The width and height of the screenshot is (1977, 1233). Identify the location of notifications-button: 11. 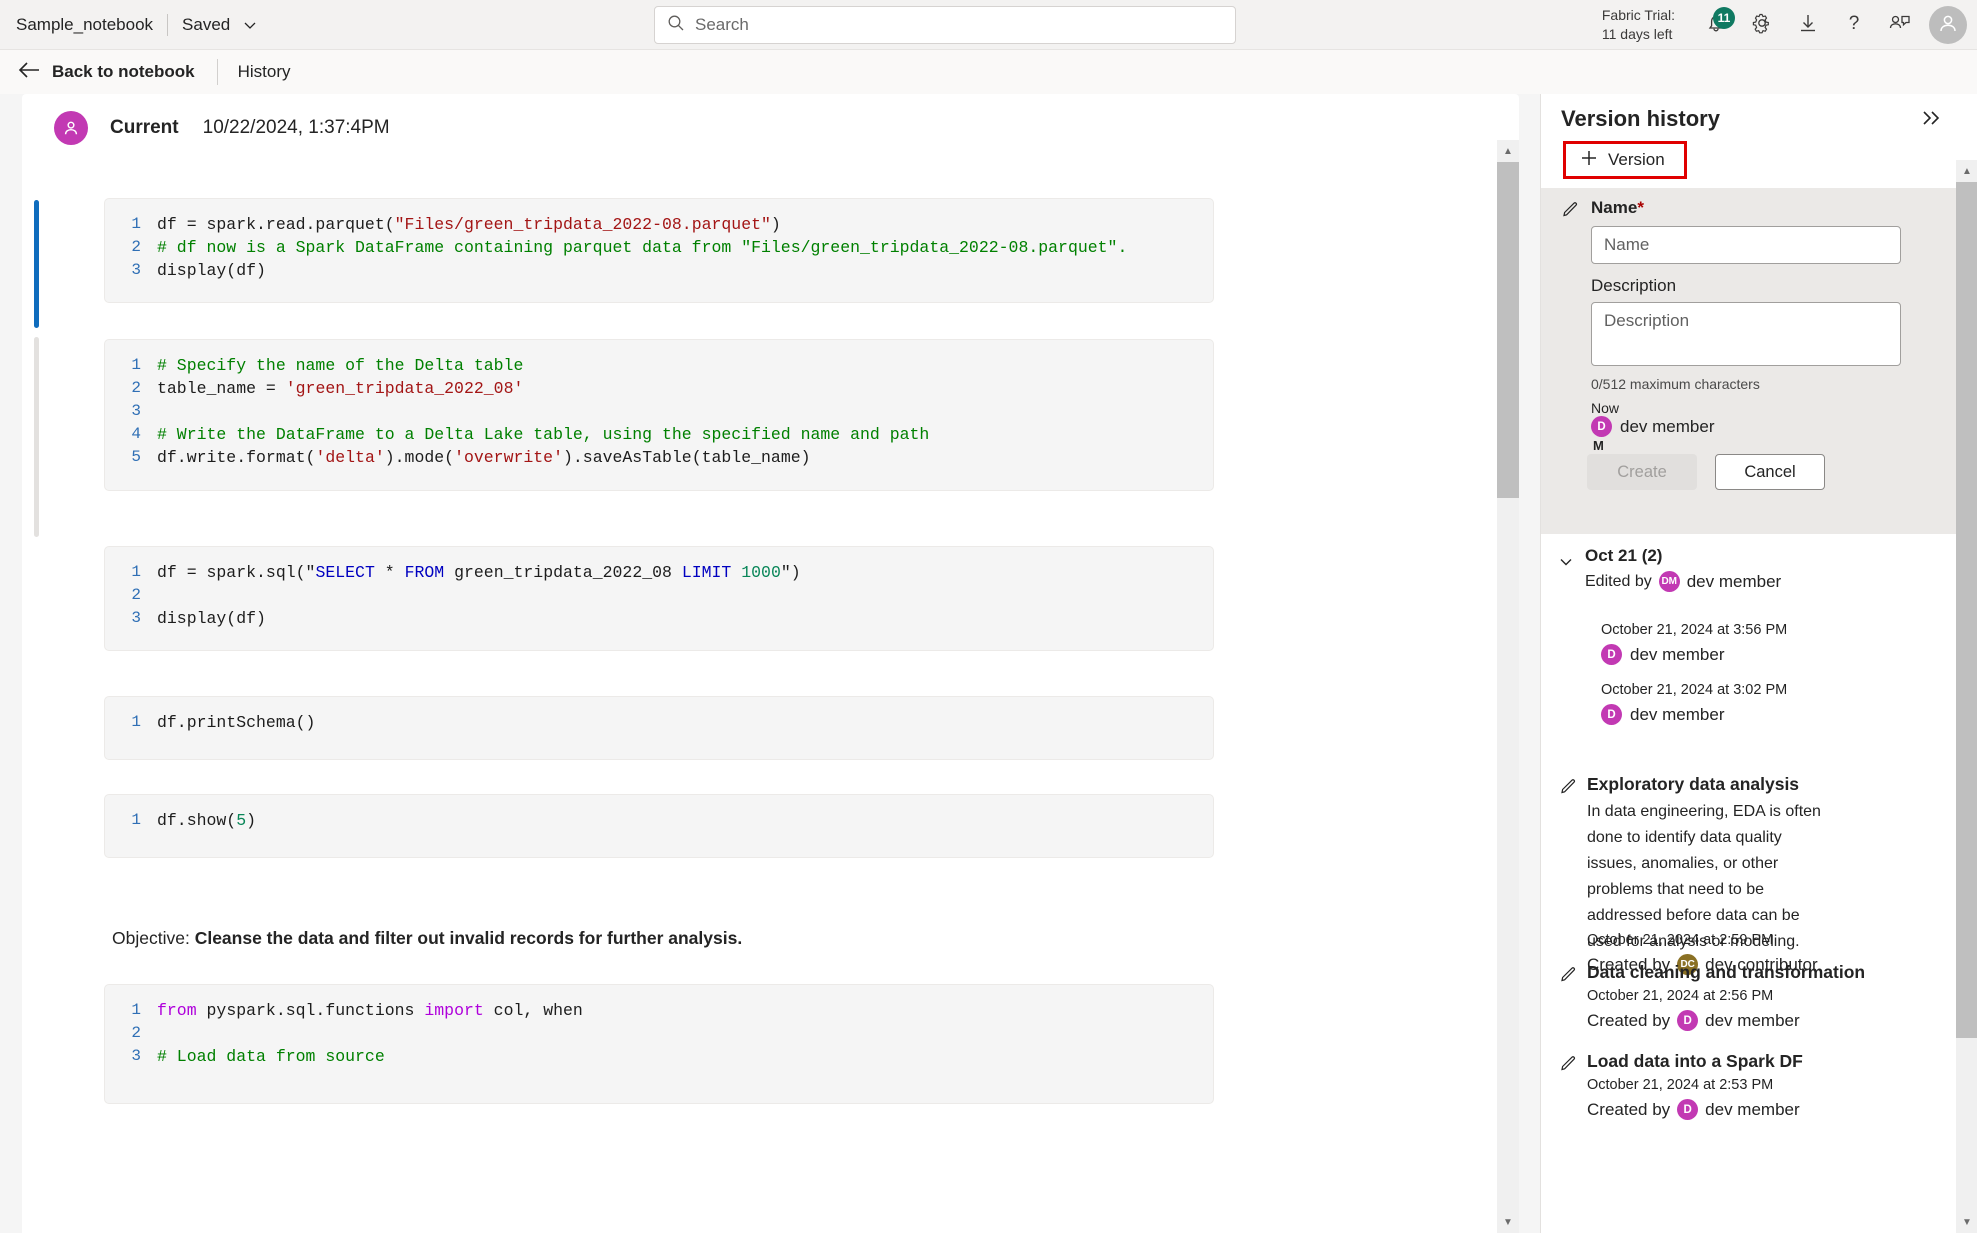
(1716, 25).